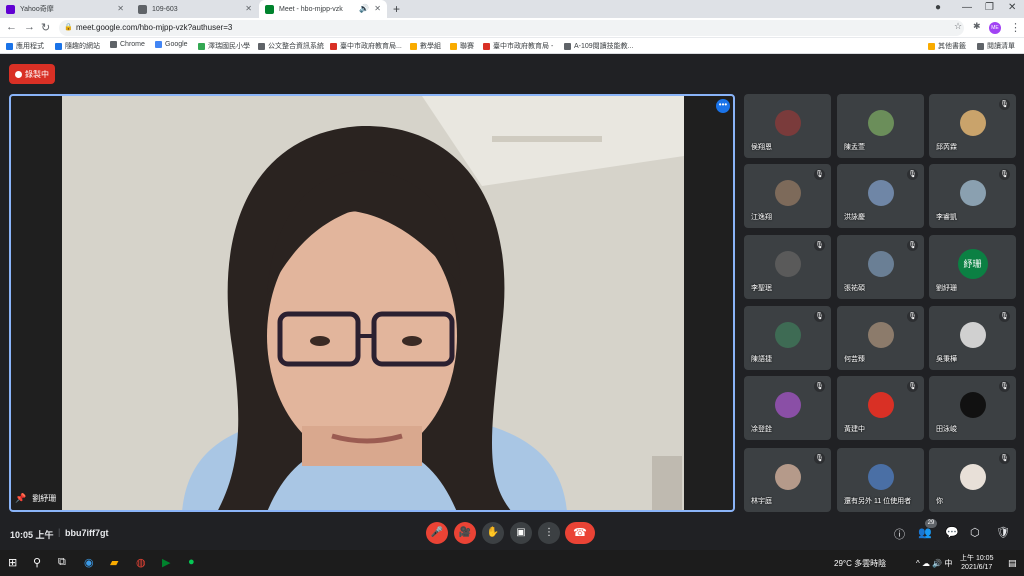 The image size is (1024, 576). Describe the element at coordinates (958, 26) in the screenshot. I see `star-icon: ☆` at that location.